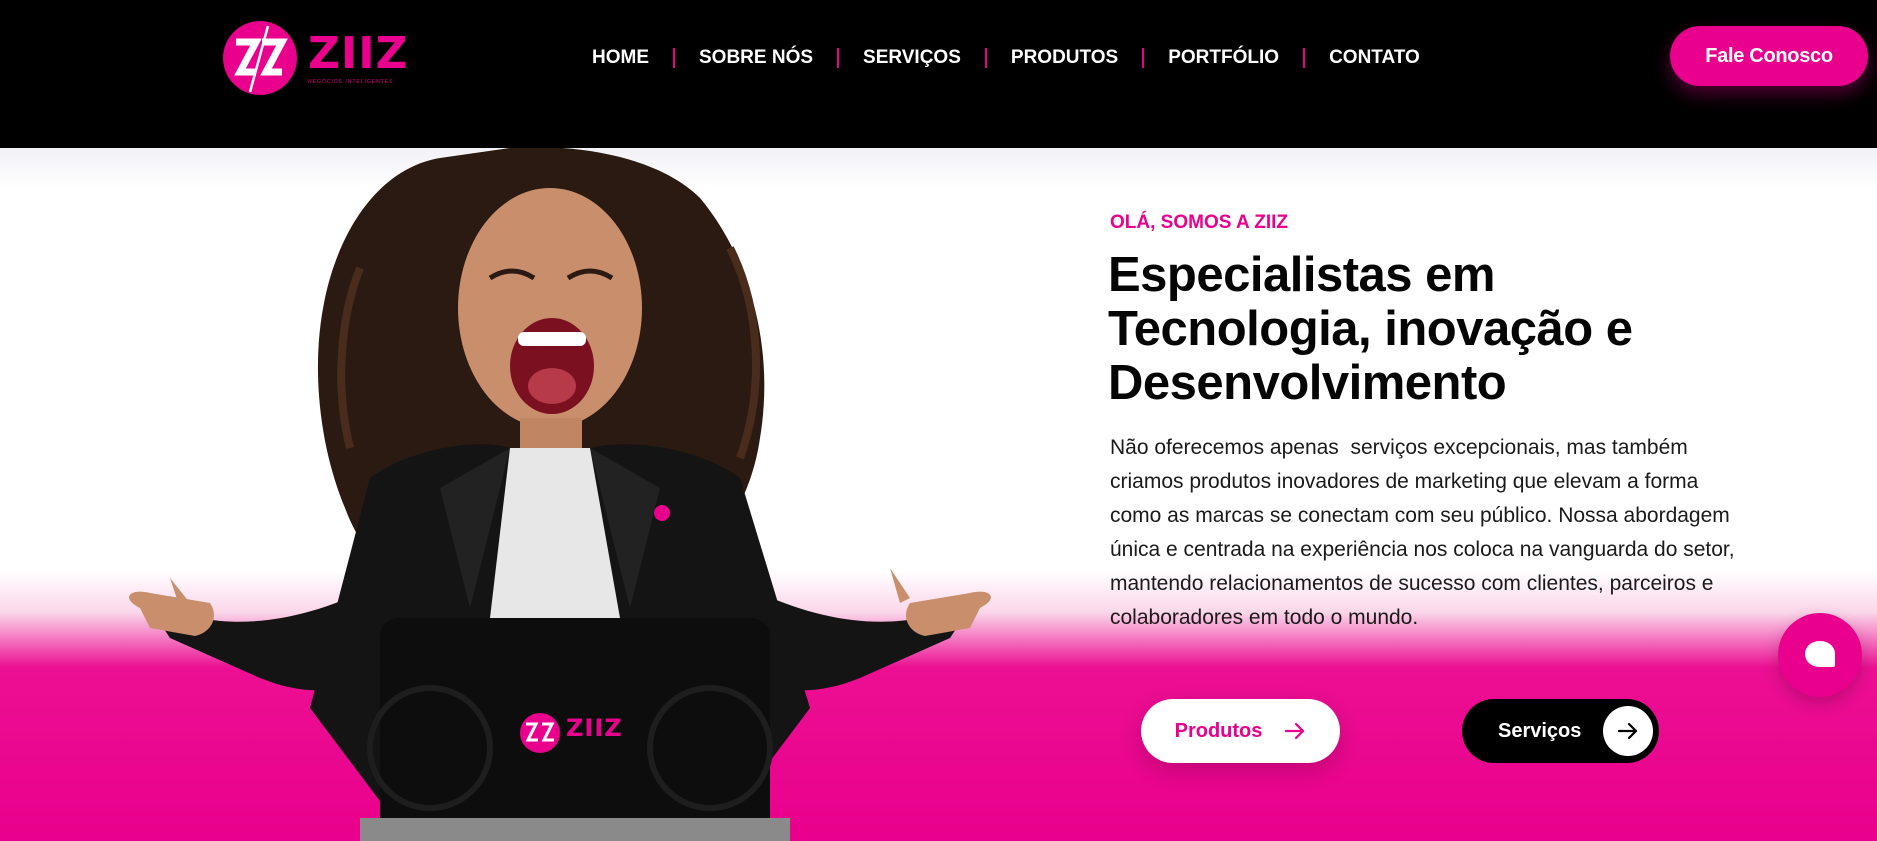 This screenshot has height=841, width=1877. I want to click on produtos-button-label: Produtos, so click(1218, 730).